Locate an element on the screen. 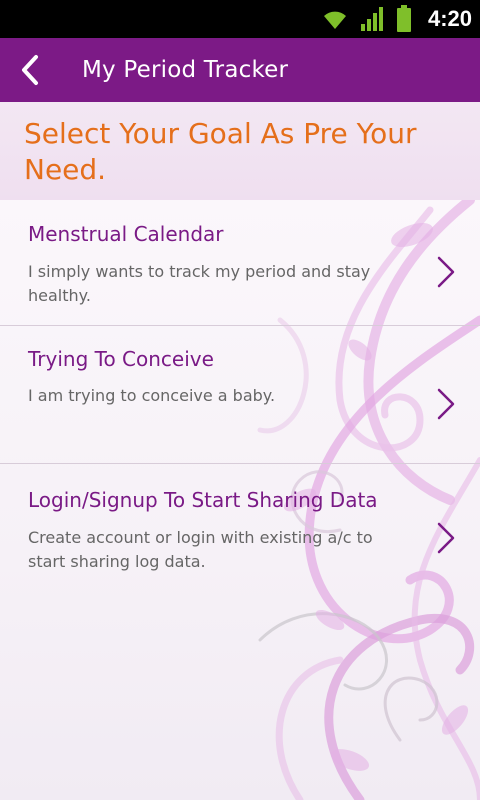 The height and width of the screenshot is (800, 480). option-title: Login/Signup To Start Sharing Data is located at coordinates (203, 500).